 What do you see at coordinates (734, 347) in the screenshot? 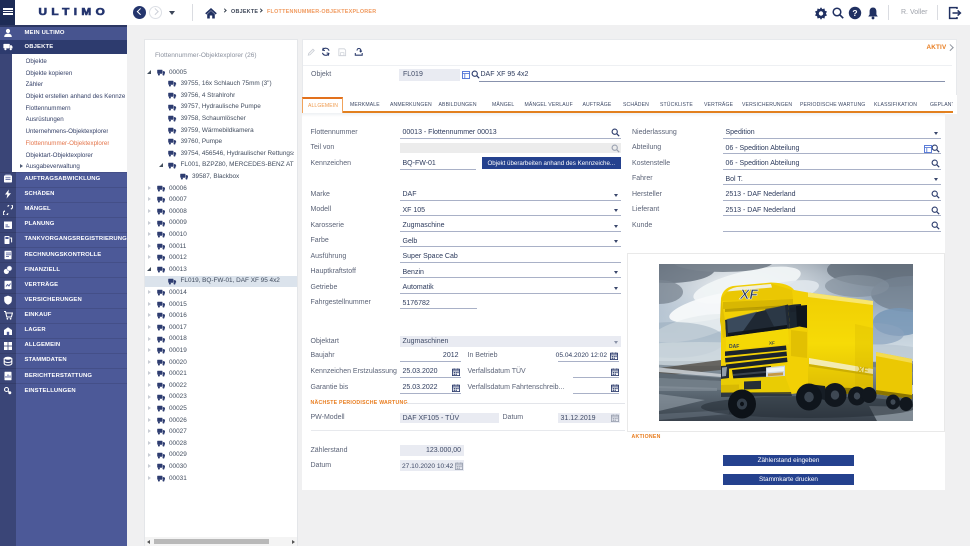
I see `svg-text: DAF` at bounding box center [734, 347].